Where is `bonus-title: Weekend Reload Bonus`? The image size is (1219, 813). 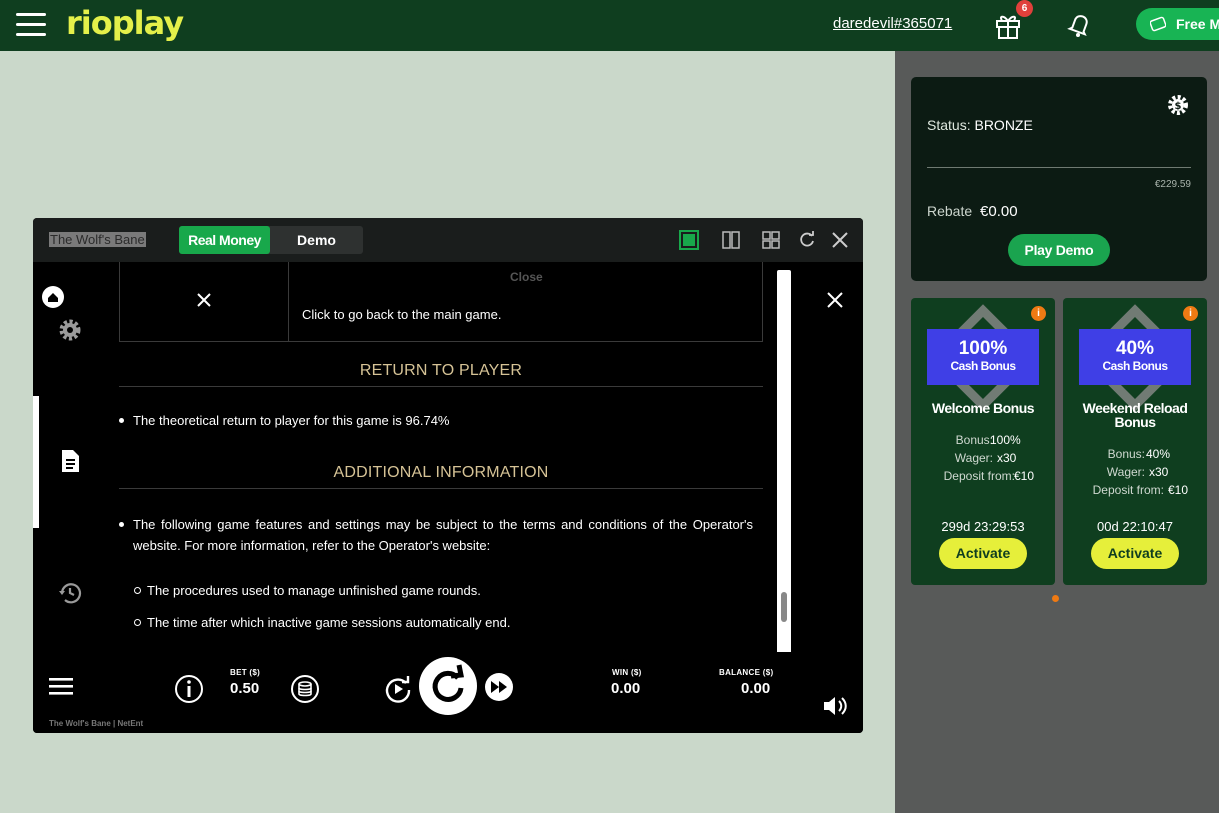
bonus-title: Weekend Reload Bonus is located at coordinates (1135, 415).